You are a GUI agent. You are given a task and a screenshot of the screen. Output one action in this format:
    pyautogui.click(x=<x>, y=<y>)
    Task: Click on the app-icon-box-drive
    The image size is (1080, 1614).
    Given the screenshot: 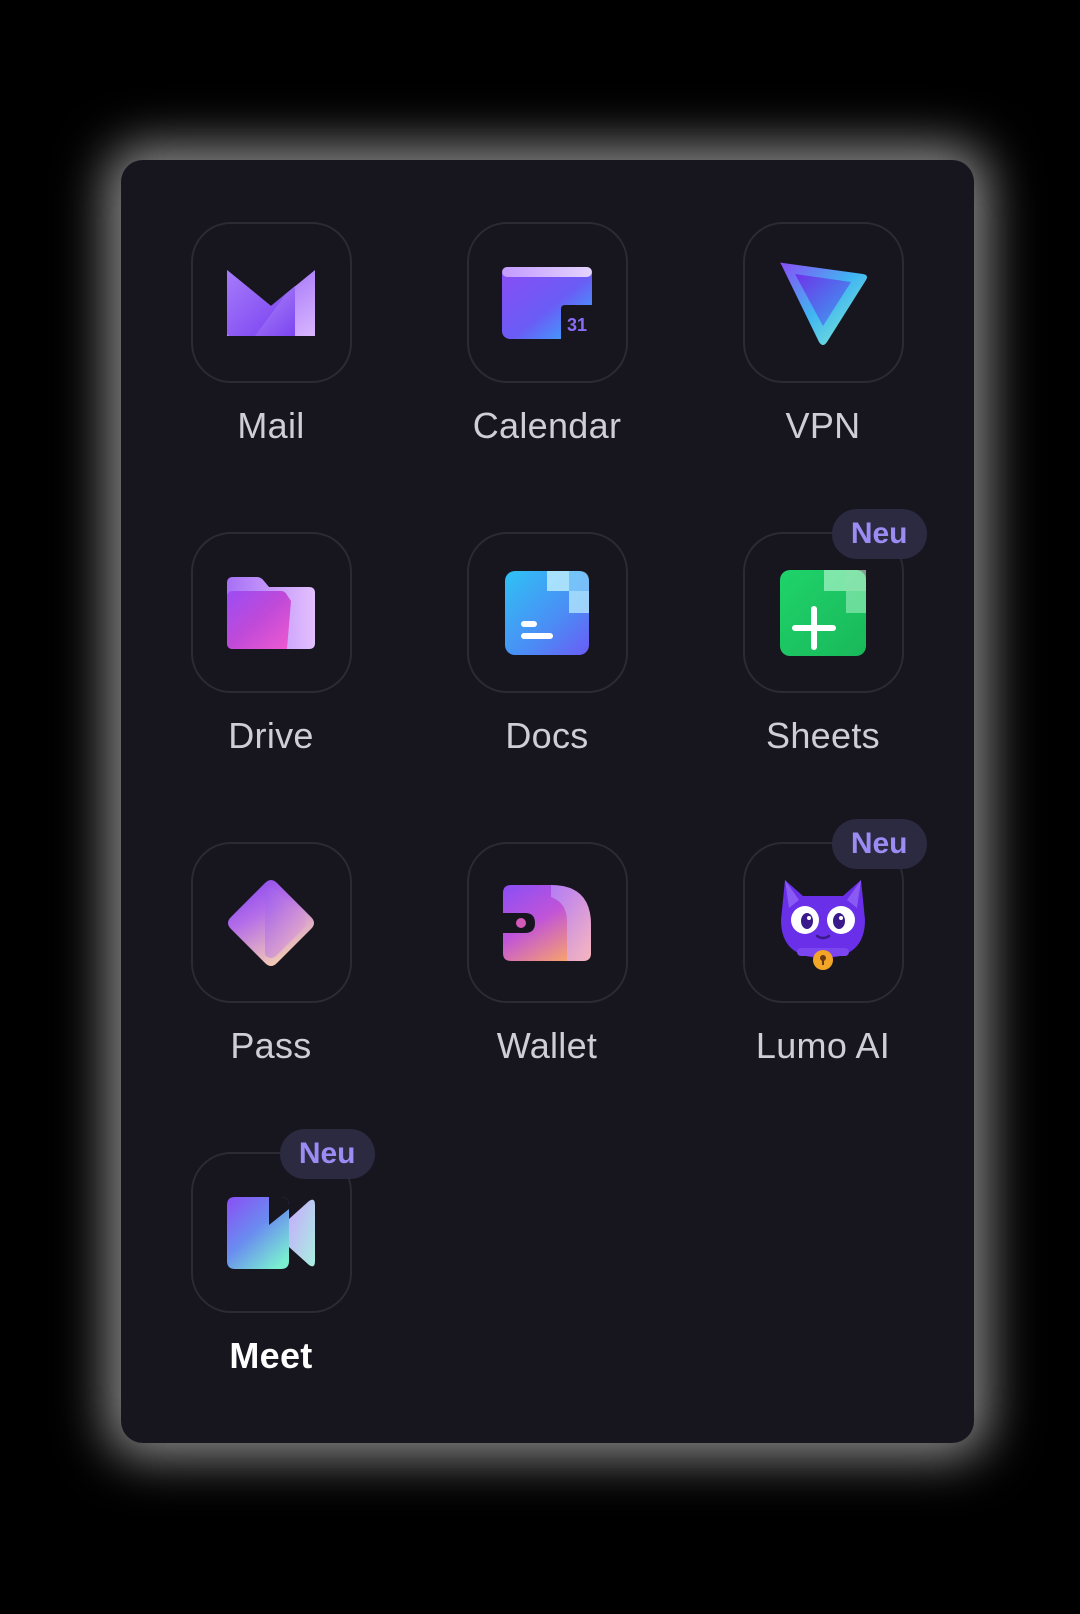 What is the action you would take?
    pyautogui.click(x=271, y=612)
    